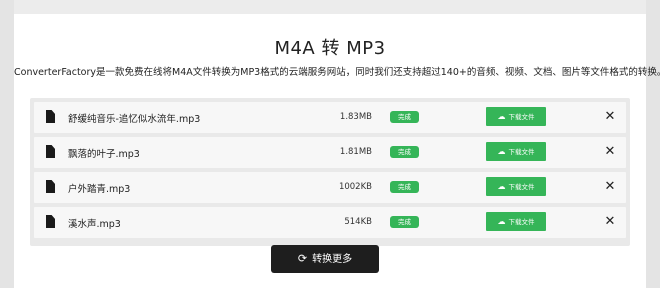 Image resolution: width=660 pixels, height=288 pixels. What do you see at coordinates (302, 258) in the screenshot?
I see `refresh-icon: ⟳` at bounding box center [302, 258].